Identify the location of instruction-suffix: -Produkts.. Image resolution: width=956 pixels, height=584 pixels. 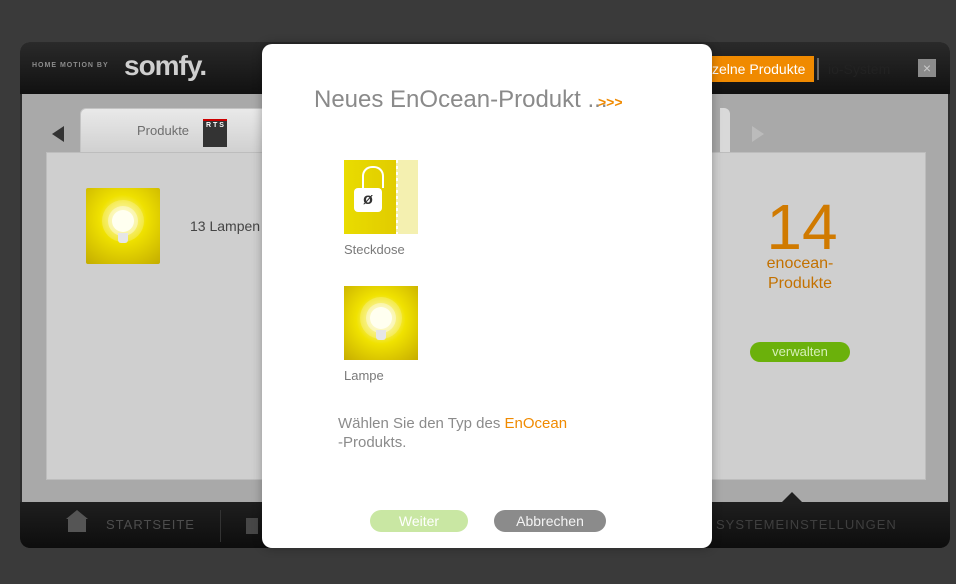
(372, 442).